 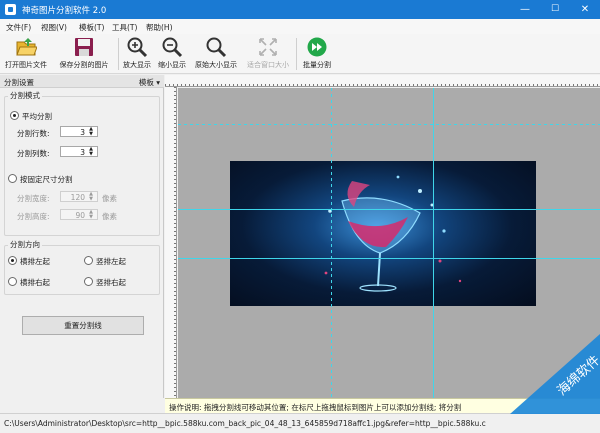 What do you see at coordinates (46, 179) in the screenshot?
I see `fixed-size-label: 按固定尺寸分割` at bounding box center [46, 179].